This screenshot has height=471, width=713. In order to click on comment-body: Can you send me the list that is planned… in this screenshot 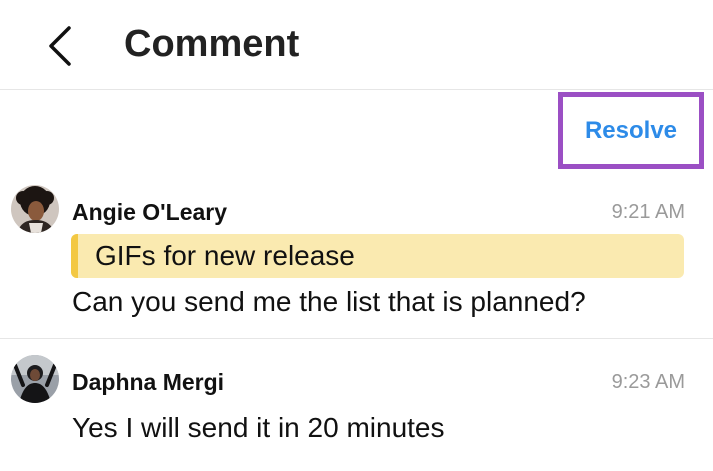, I will do `click(329, 301)`.